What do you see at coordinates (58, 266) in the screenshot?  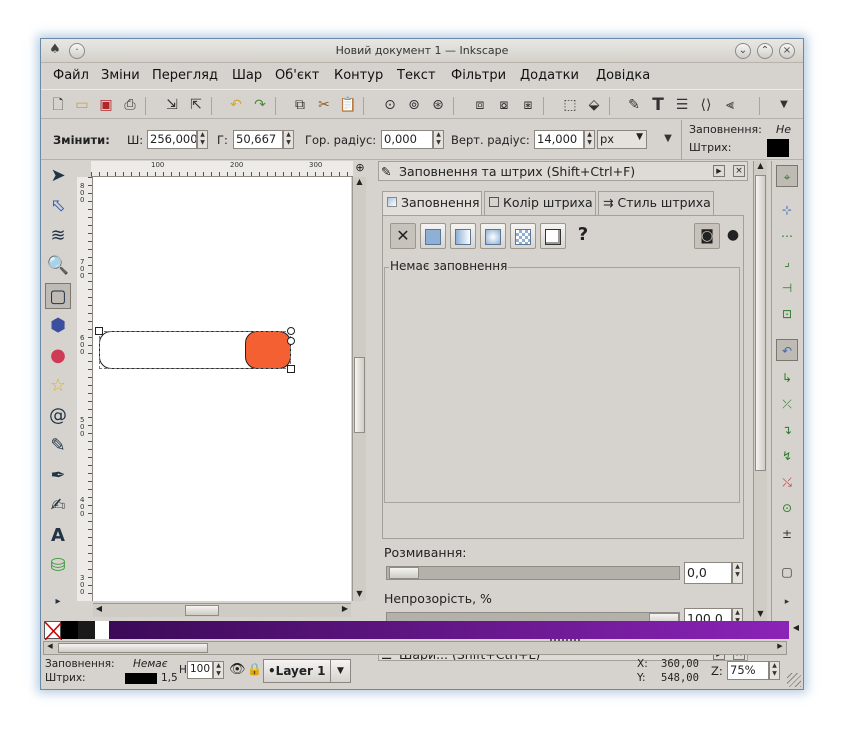 I see `zoom-tool-icon: 🔍` at bounding box center [58, 266].